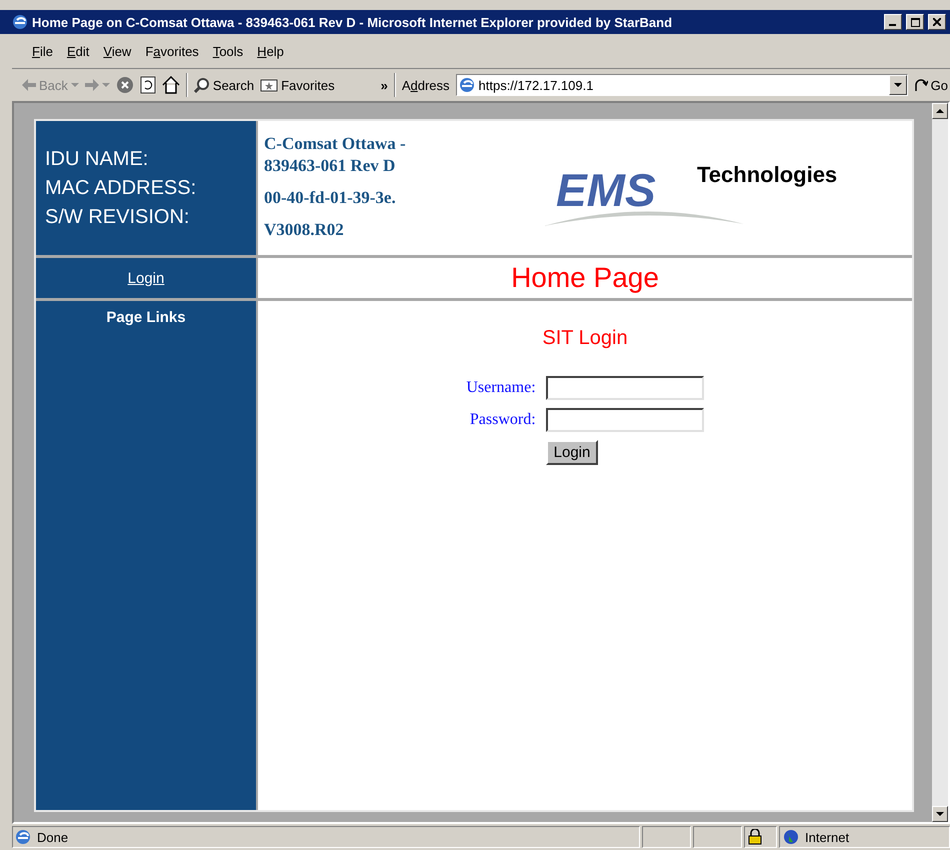 The width and height of the screenshot is (950, 850). I want to click on stop-icon, so click(125, 85).